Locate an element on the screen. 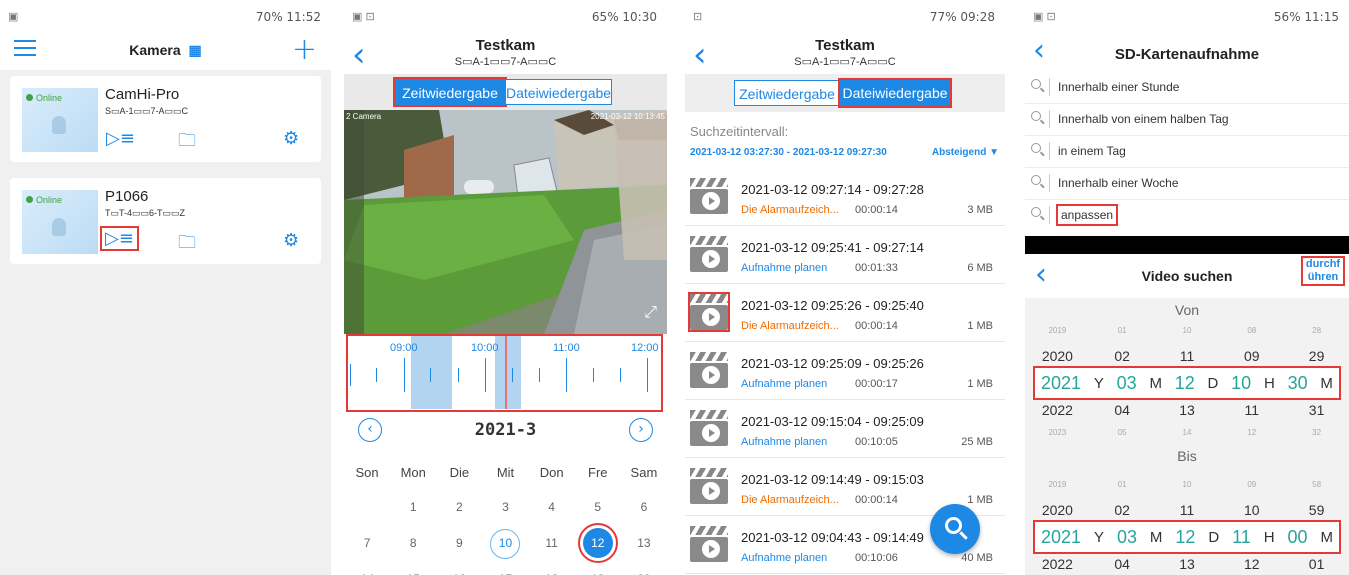 Image resolution: width=1349 pixels, height=575 pixels. search-icon is located at coordinates (1036, 180).